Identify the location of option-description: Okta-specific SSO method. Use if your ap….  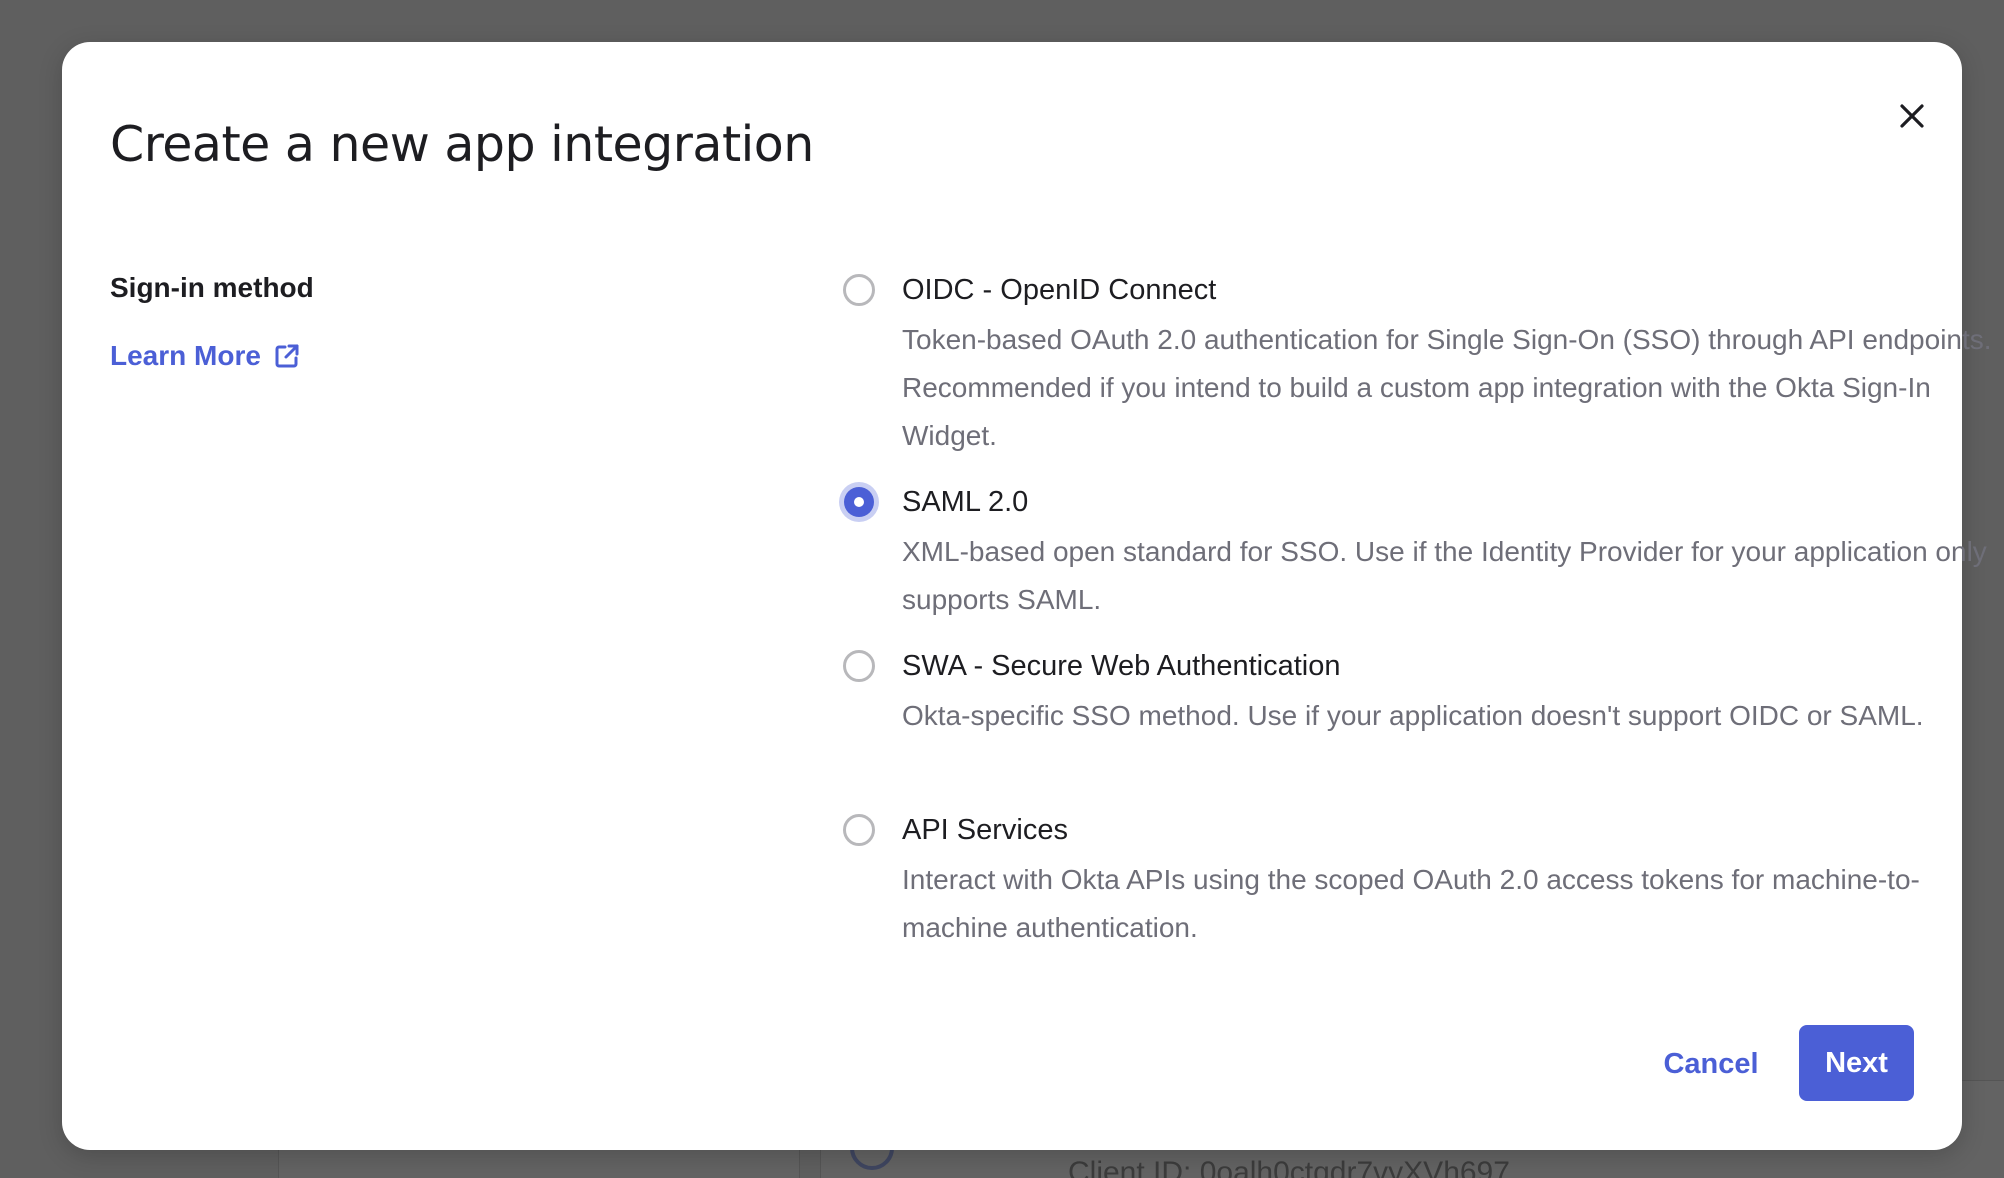
(1413, 715).